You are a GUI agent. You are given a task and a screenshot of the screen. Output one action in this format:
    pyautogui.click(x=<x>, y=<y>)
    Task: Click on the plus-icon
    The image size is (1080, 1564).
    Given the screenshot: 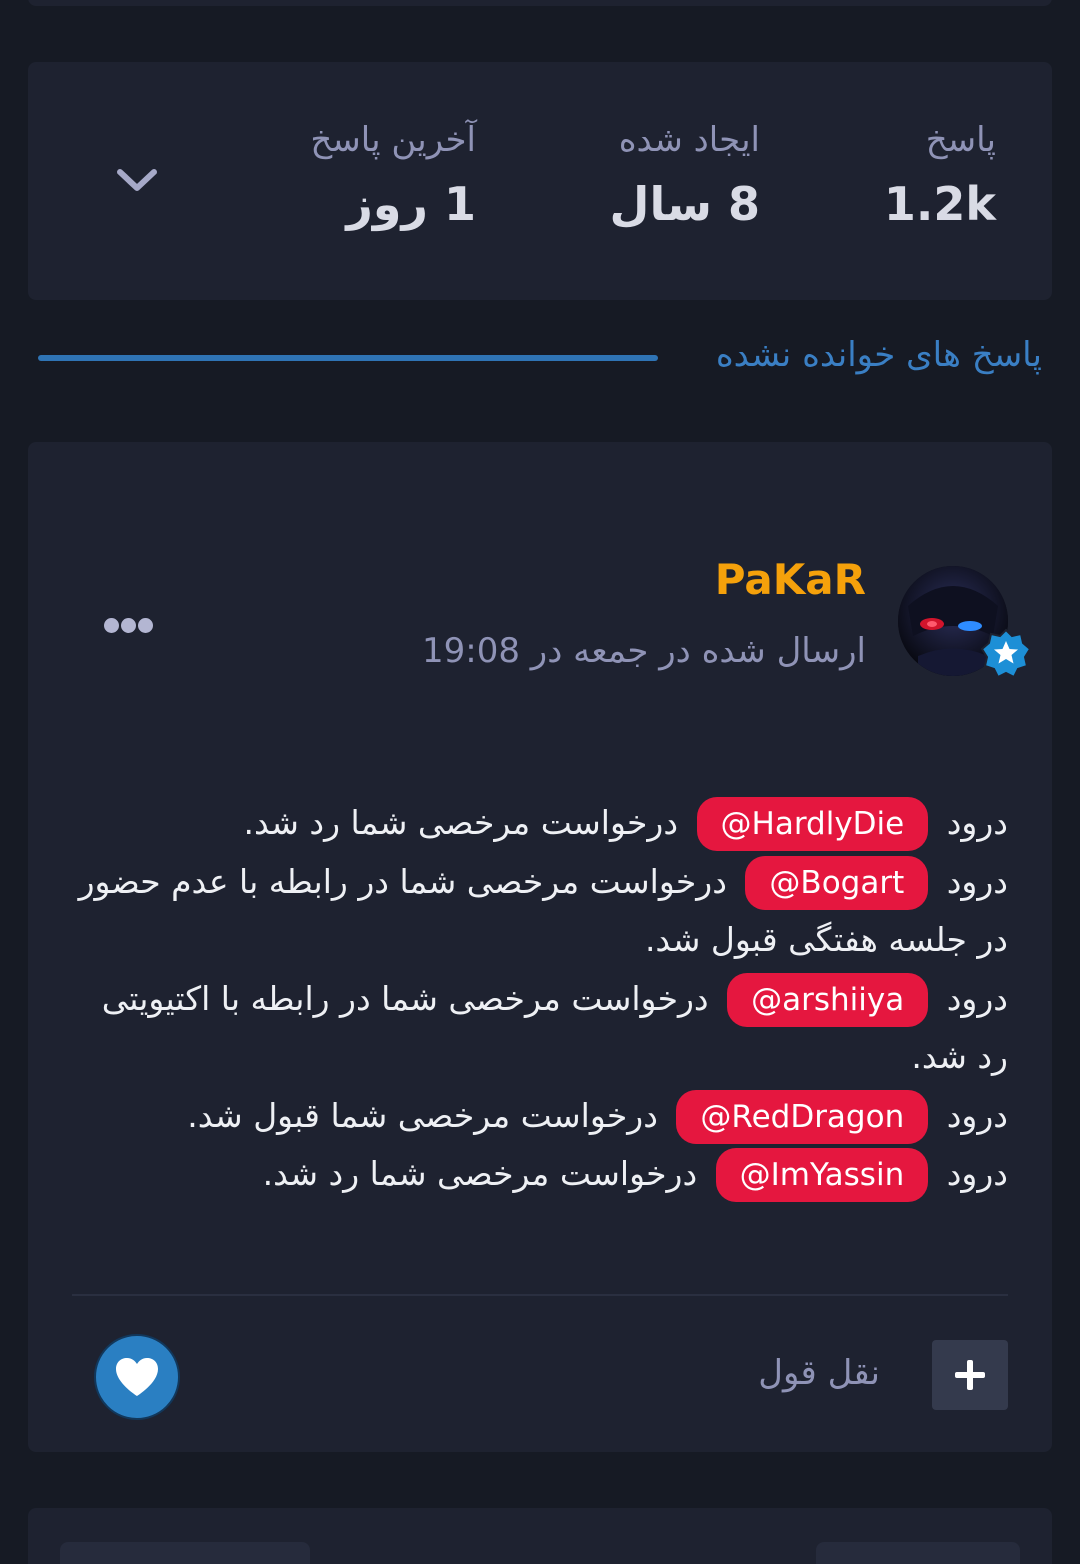 What is the action you would take?
    pyautogui.click(x=970, y=1375)
    